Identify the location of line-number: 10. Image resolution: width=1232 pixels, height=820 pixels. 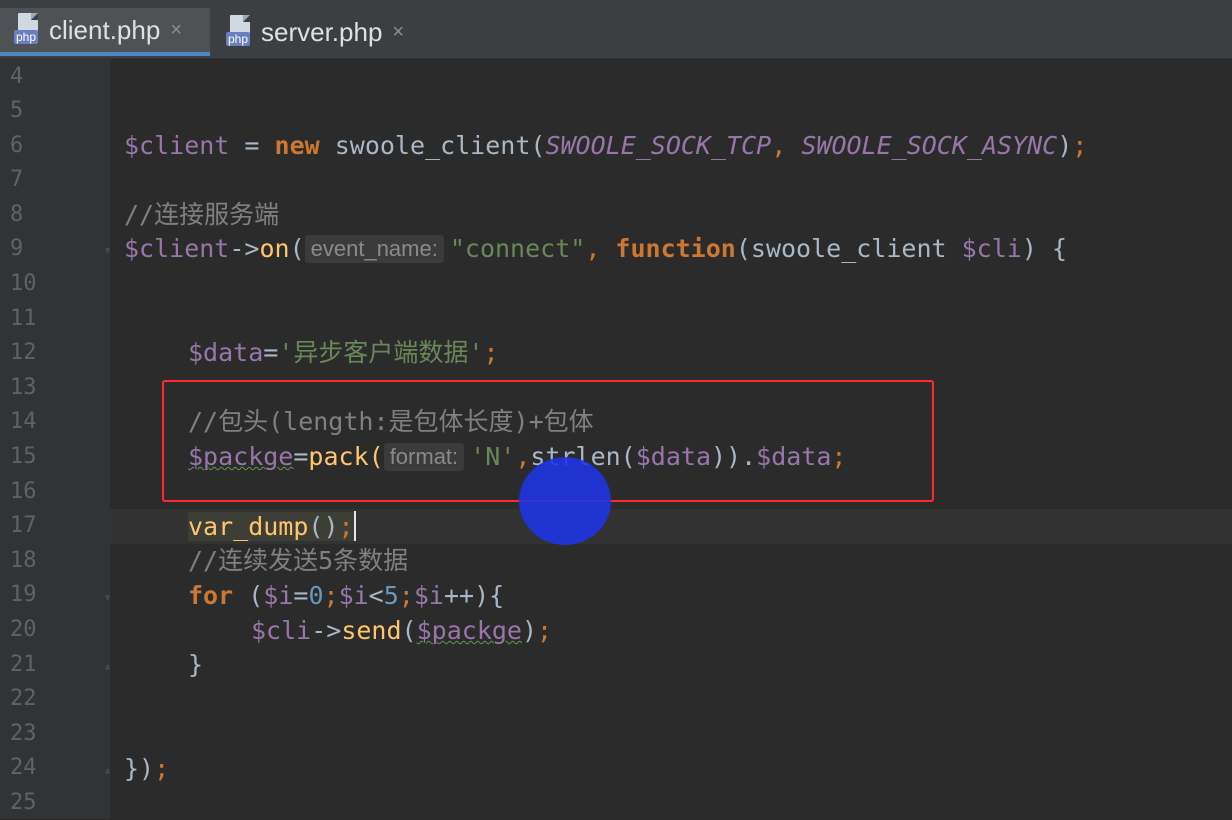
(23, 283).